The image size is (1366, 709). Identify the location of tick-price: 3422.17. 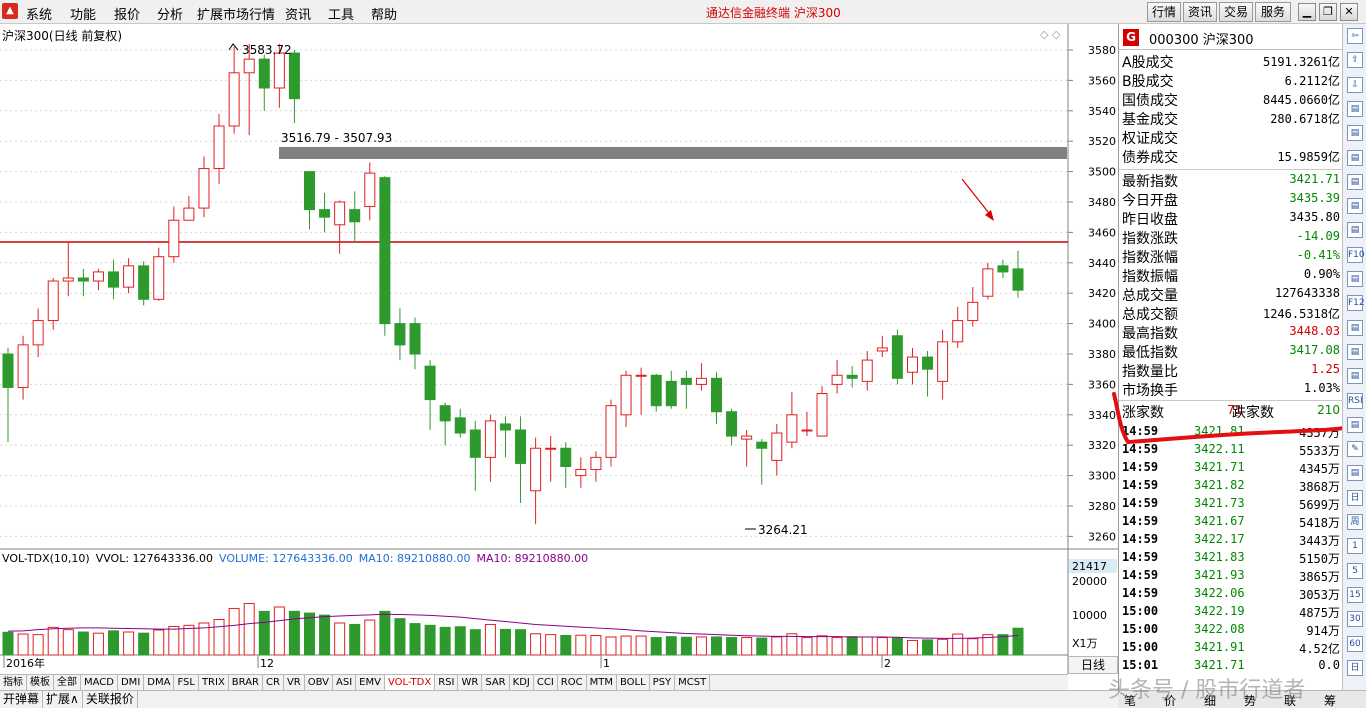
(1219, 539).